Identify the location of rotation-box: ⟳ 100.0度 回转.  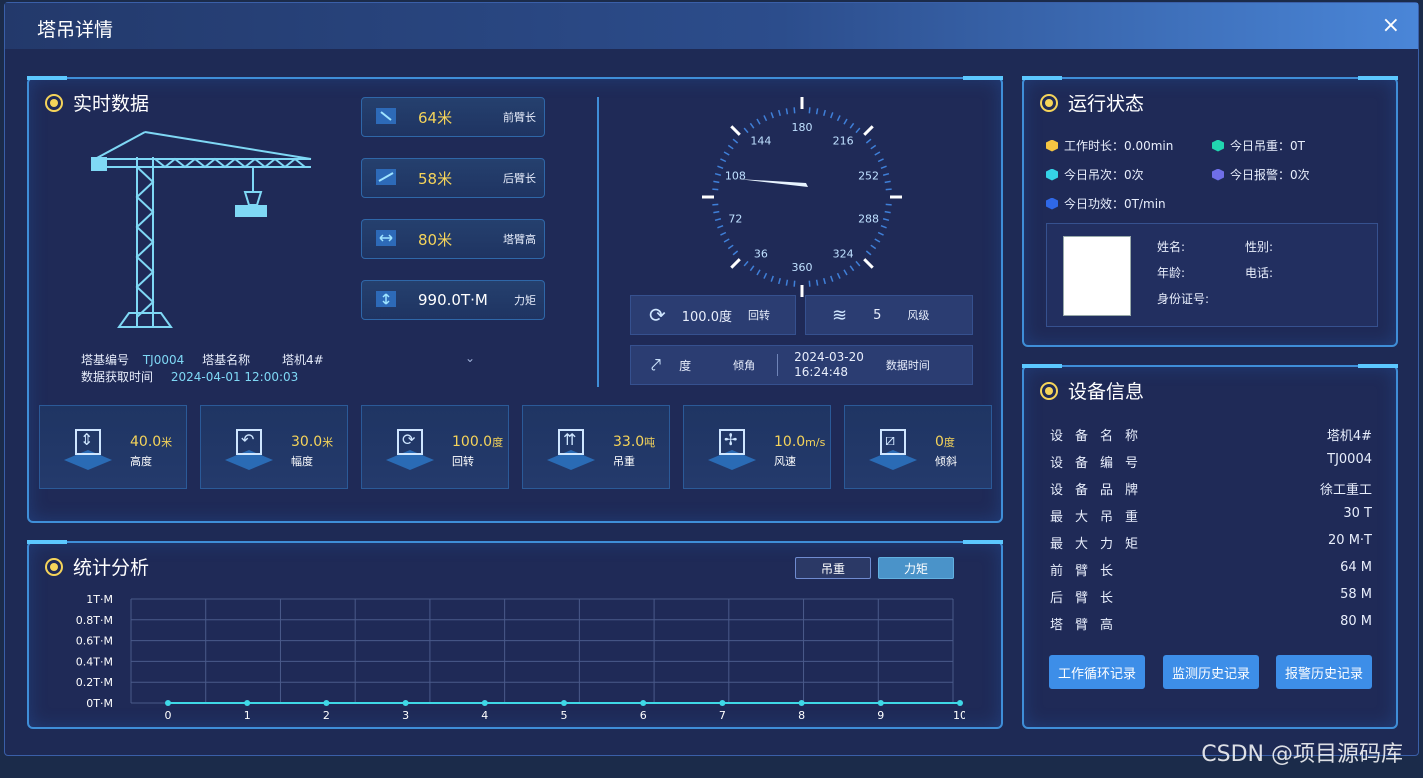
(713, 315).